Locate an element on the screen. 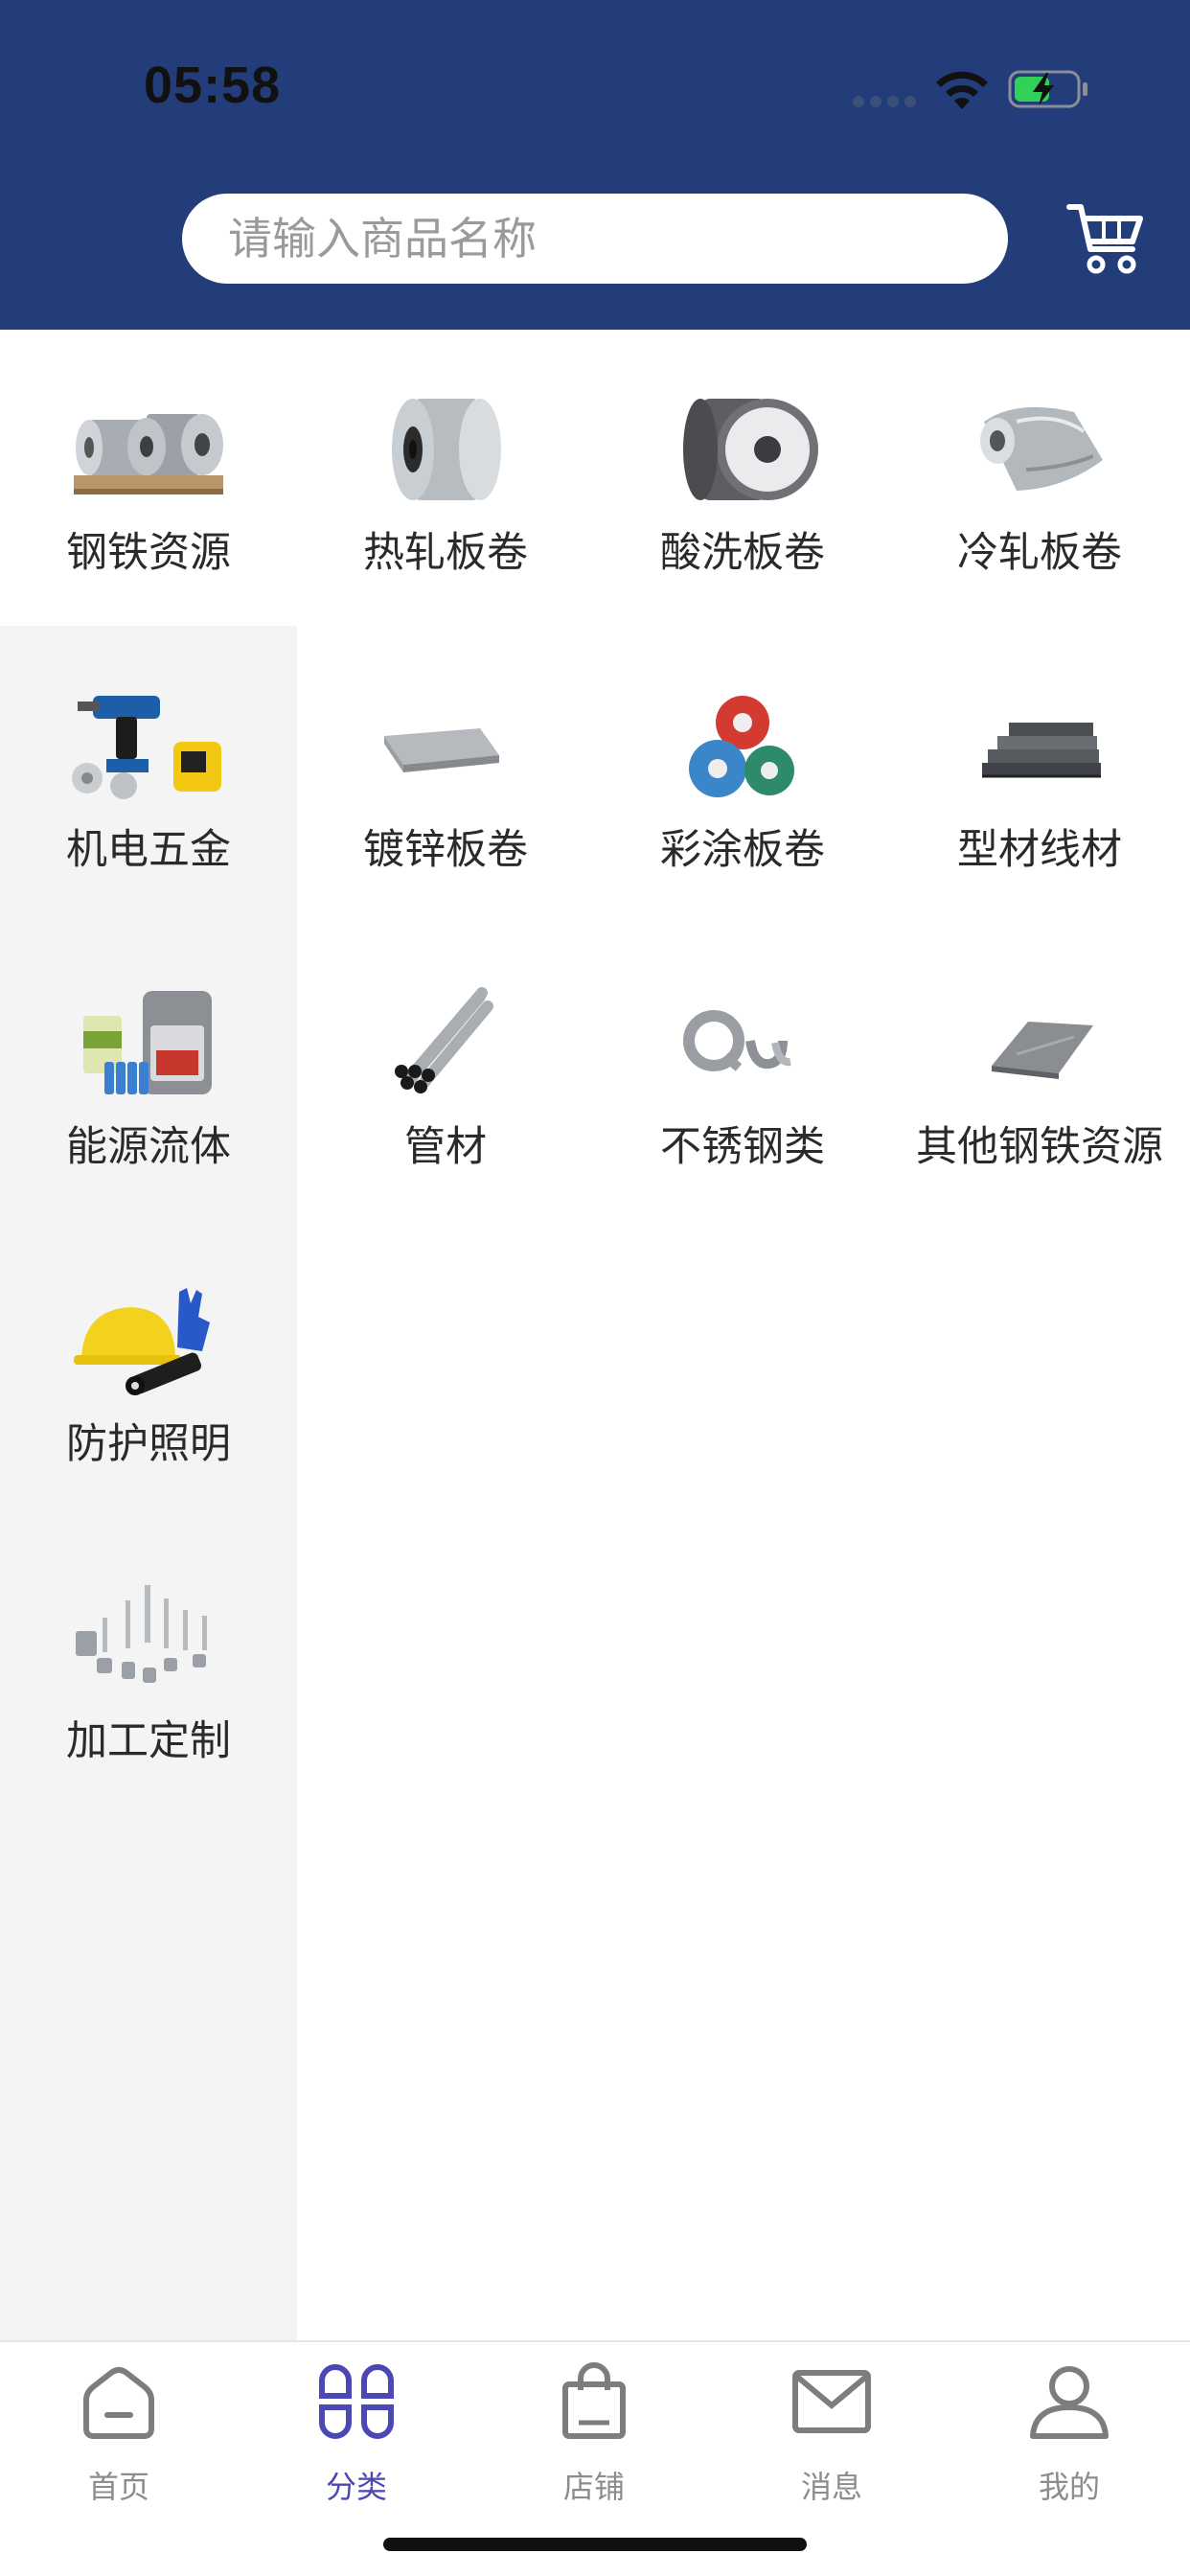 The width and height of the screenshot is (1190, 2576). category-steel-resources: 钢铁资源 is located at coordinates (148, 478).